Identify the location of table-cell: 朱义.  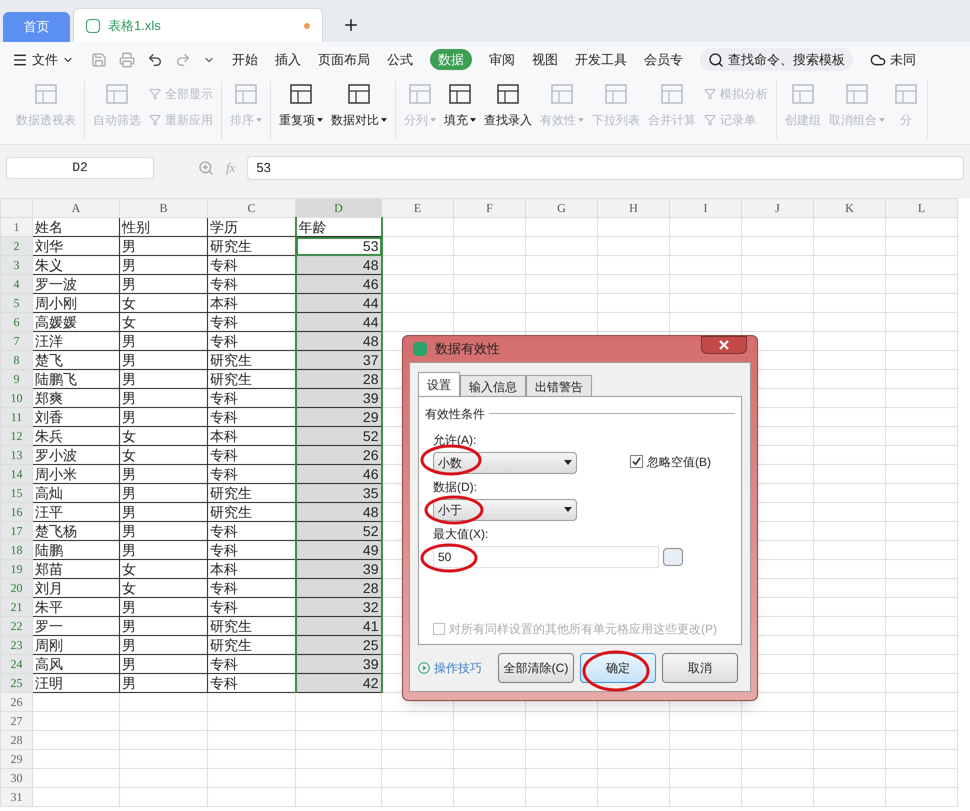
(76, 265).